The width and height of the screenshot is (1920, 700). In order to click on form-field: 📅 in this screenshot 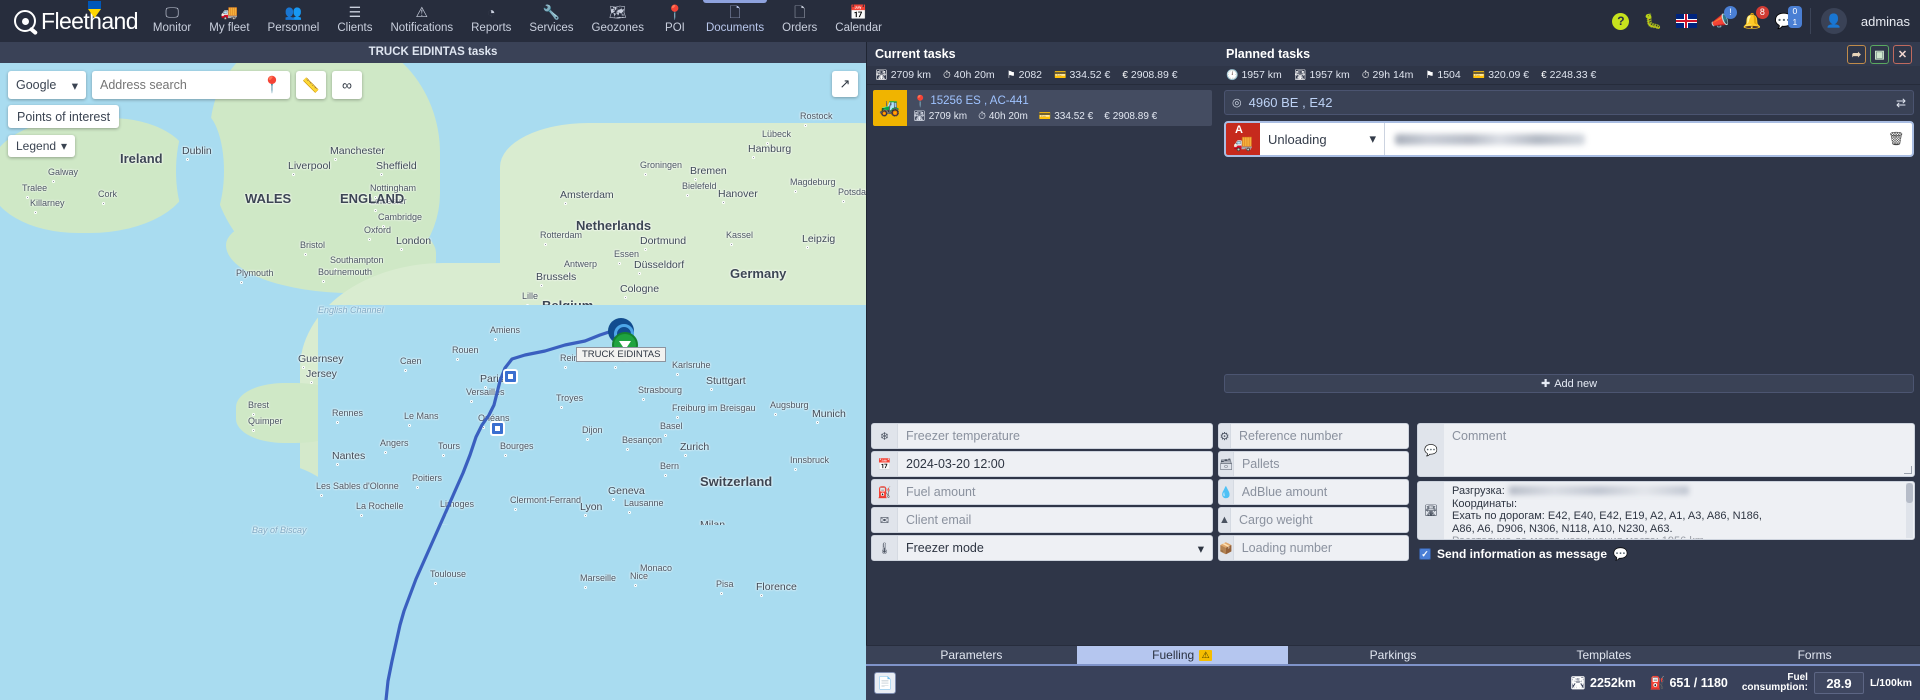, I will do `click(1042, 464)`.